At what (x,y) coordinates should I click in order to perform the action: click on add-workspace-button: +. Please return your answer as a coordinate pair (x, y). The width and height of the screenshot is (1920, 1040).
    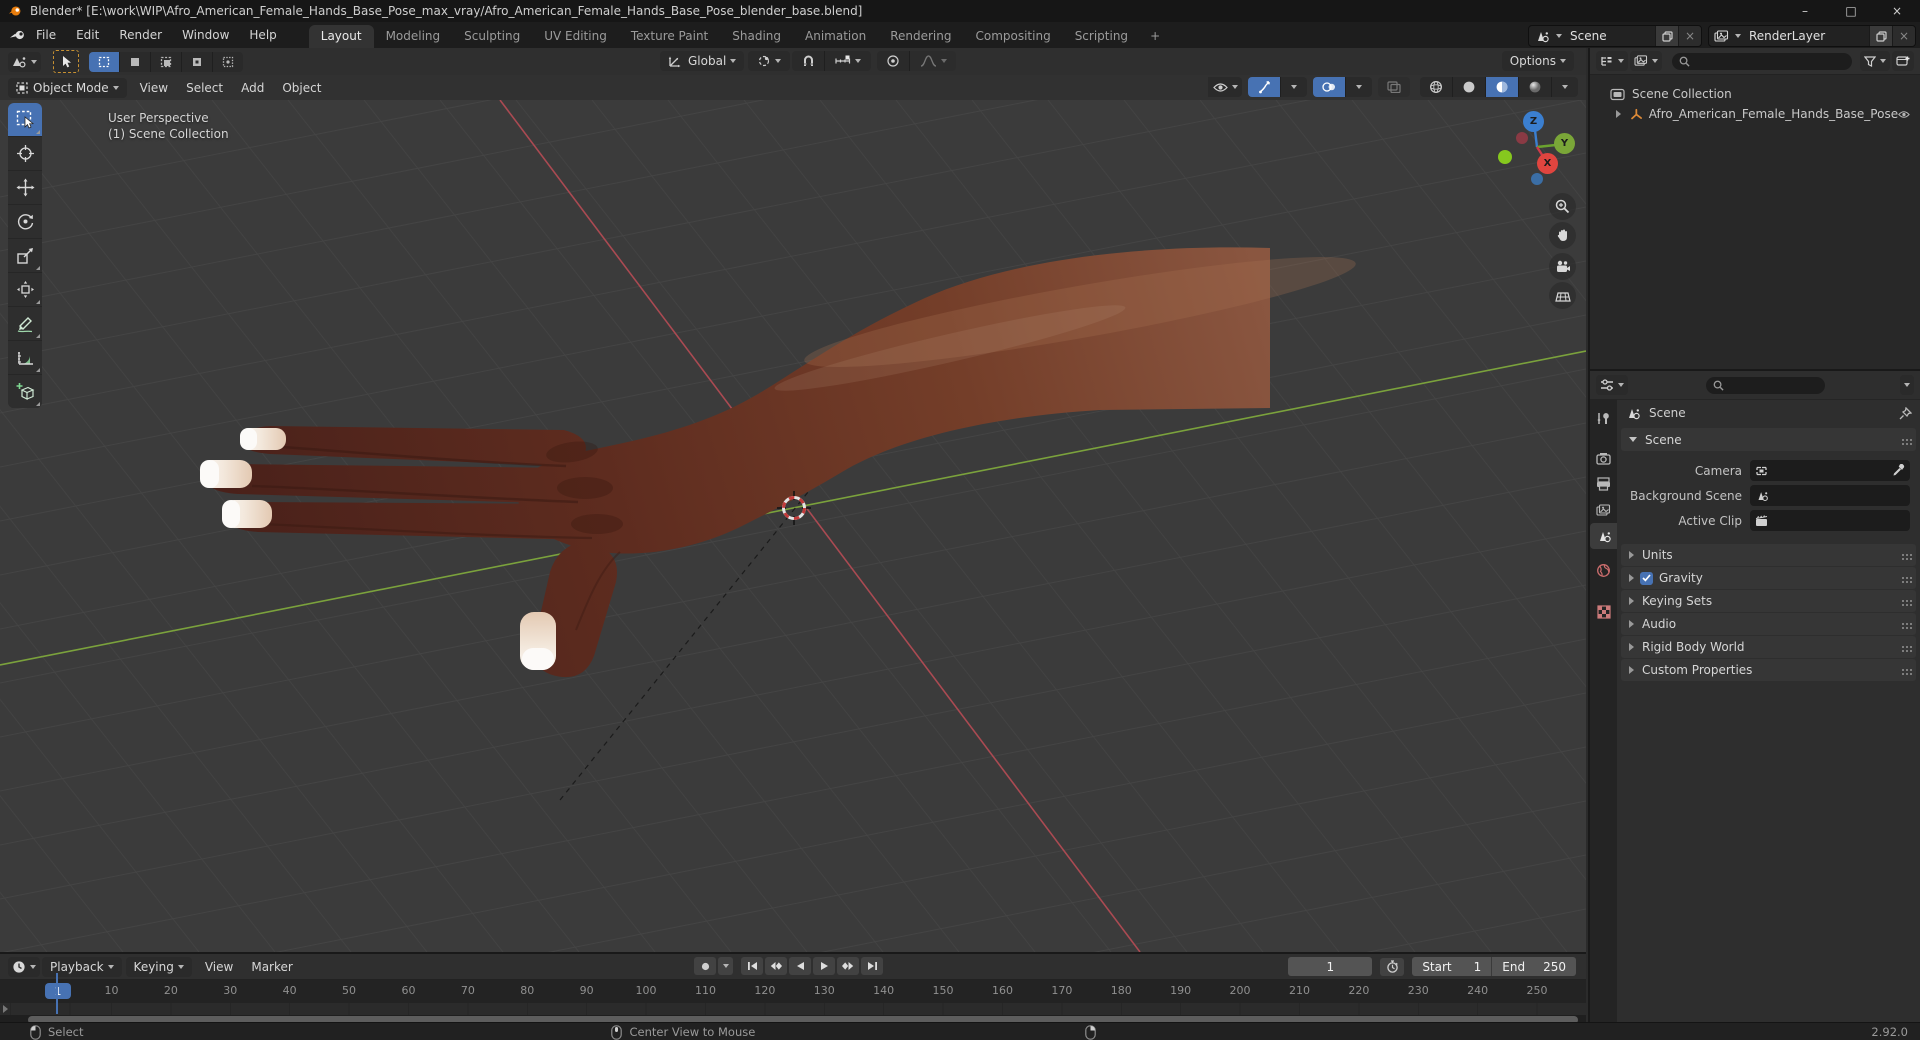
    Looking at the image, I should click on (1155, 36).